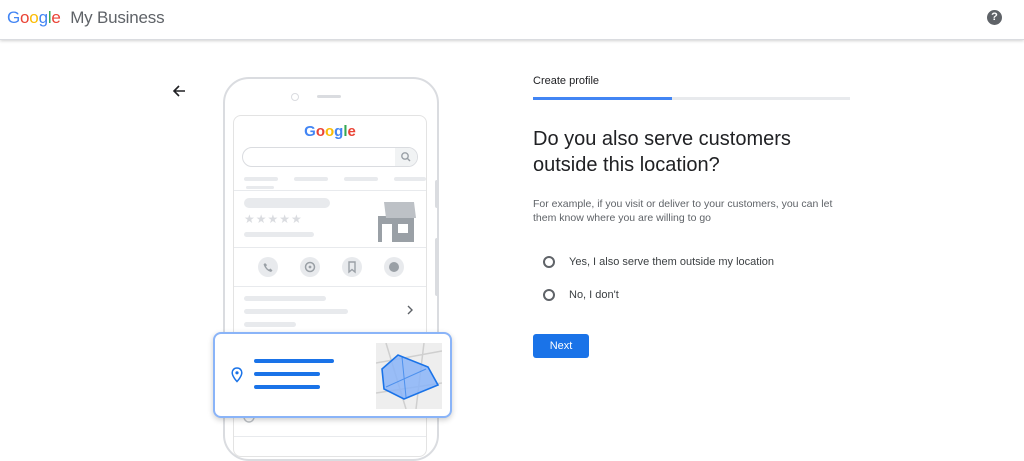 This screenshot has width=1024, height=461. What do you see at coordinates (237, 375) in the screenshot?
I see `location-pin-icon` at bounding box center [237, 375].